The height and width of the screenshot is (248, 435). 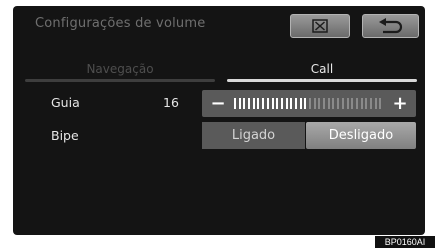 I want to click on back-button, so click(x=390, y=26).